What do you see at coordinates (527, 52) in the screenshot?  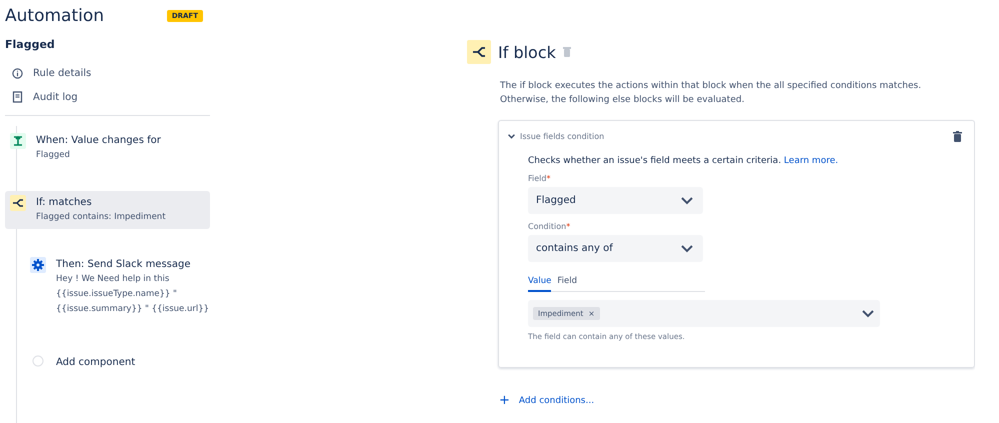 I see `panel-title: If block` at bounding box center [527, 52].